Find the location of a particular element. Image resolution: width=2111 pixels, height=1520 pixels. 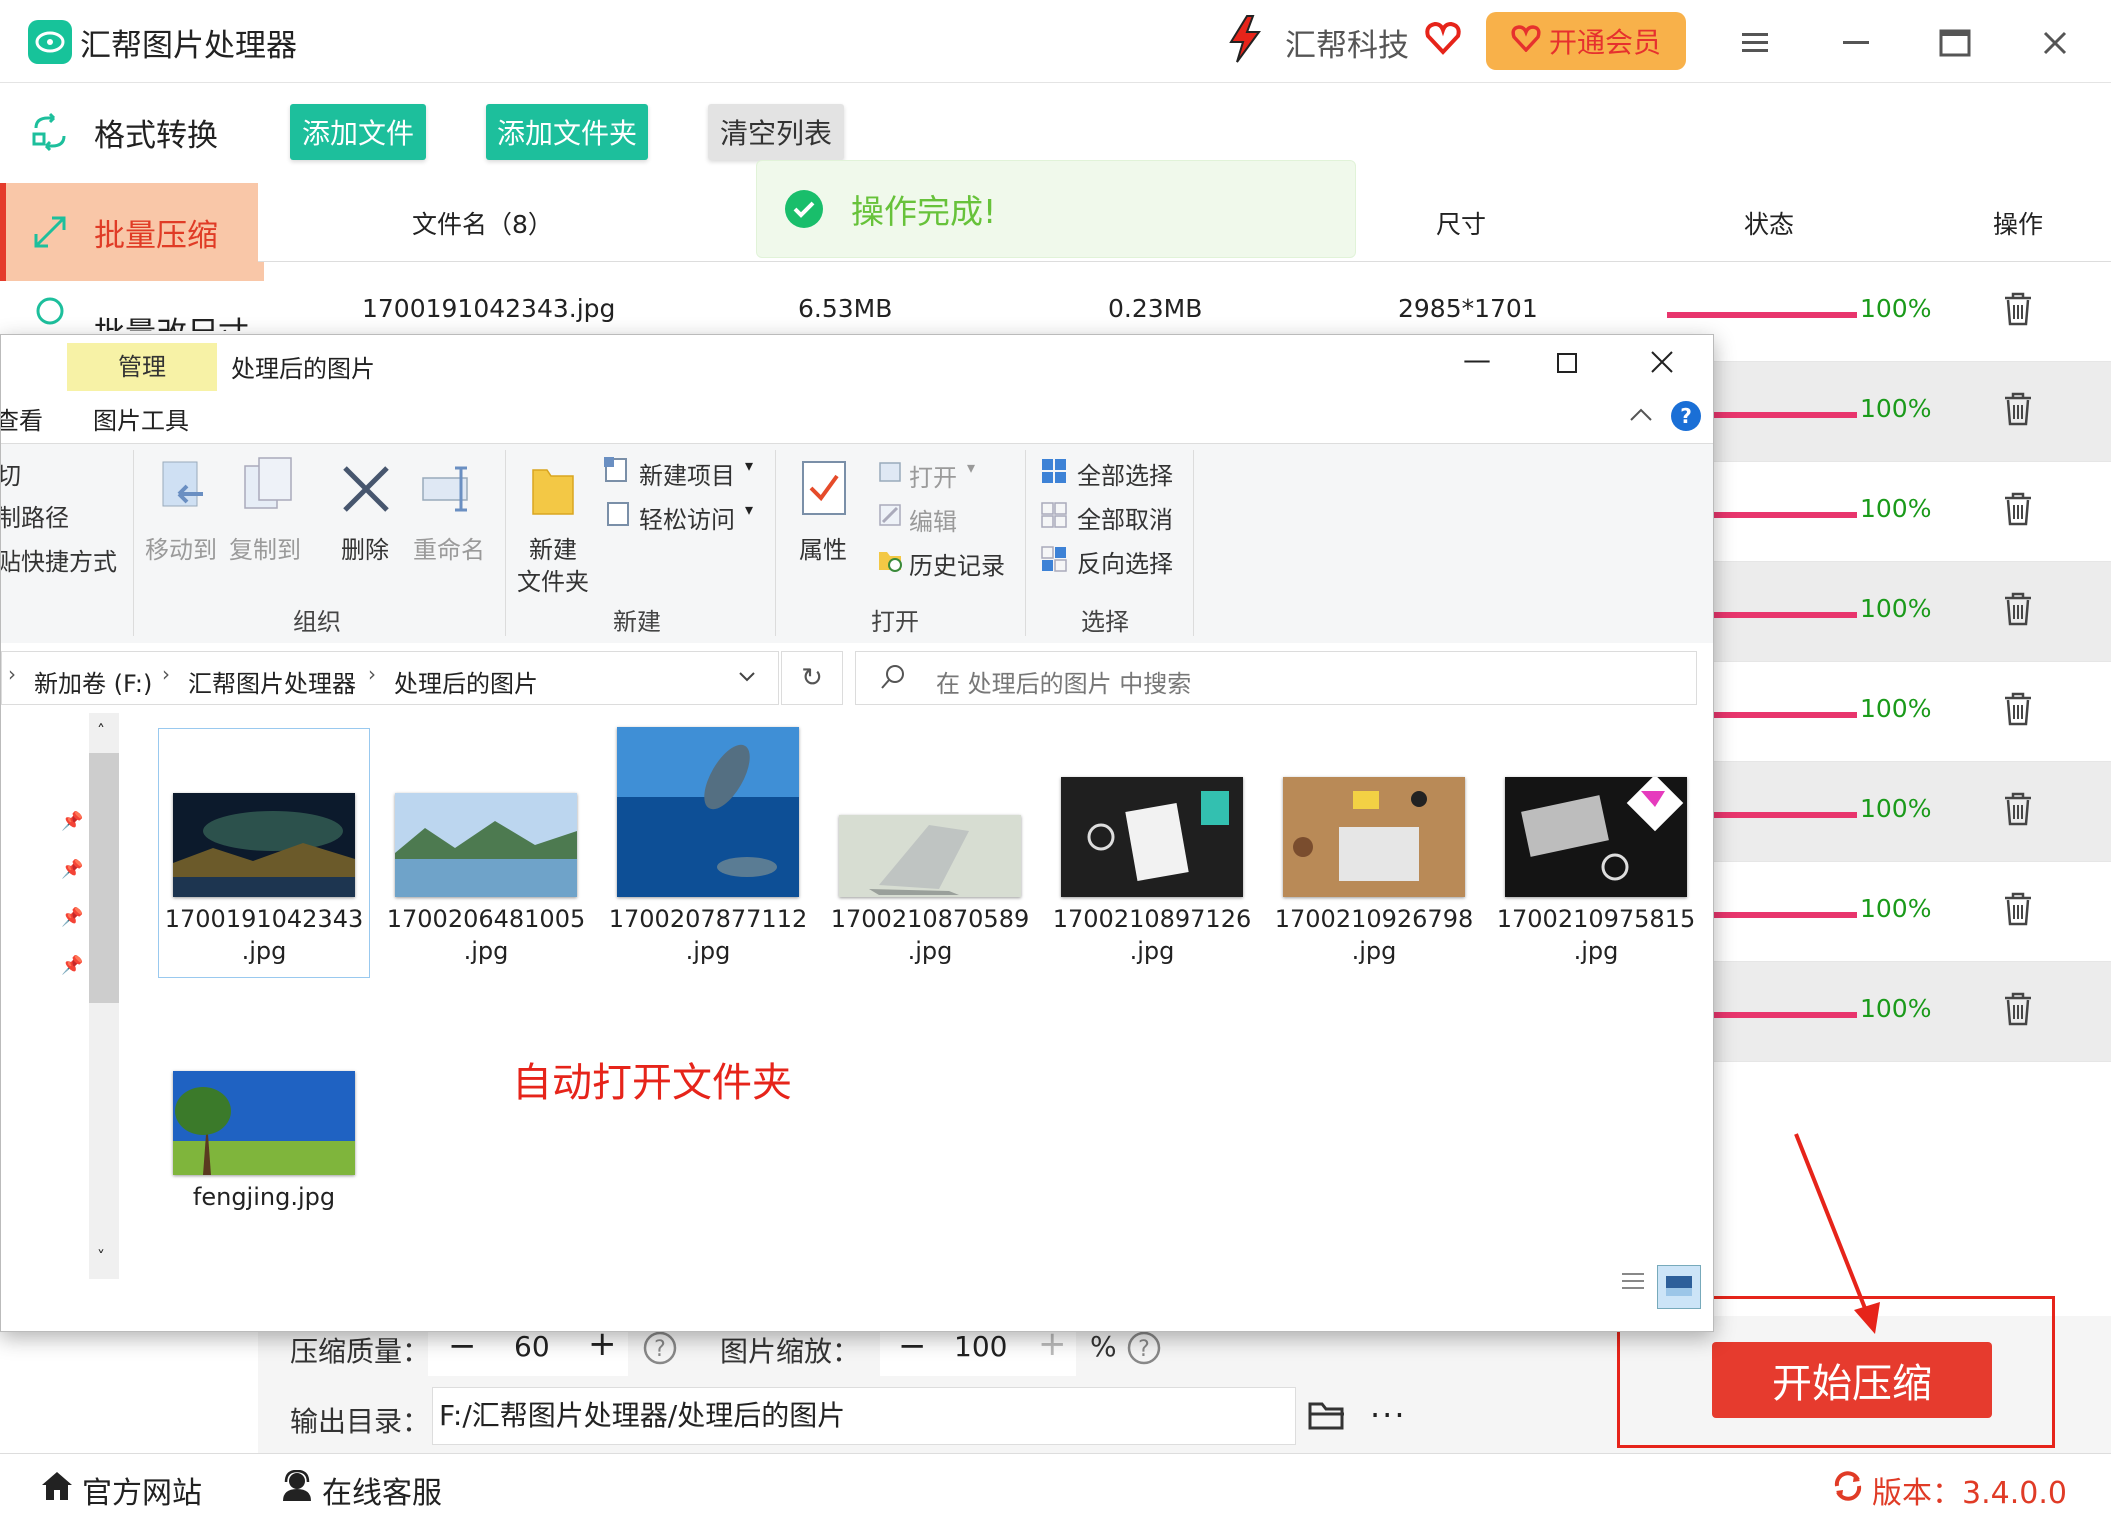

tab-picture-tools: 图片工具 is located at coordinates (141, 418).